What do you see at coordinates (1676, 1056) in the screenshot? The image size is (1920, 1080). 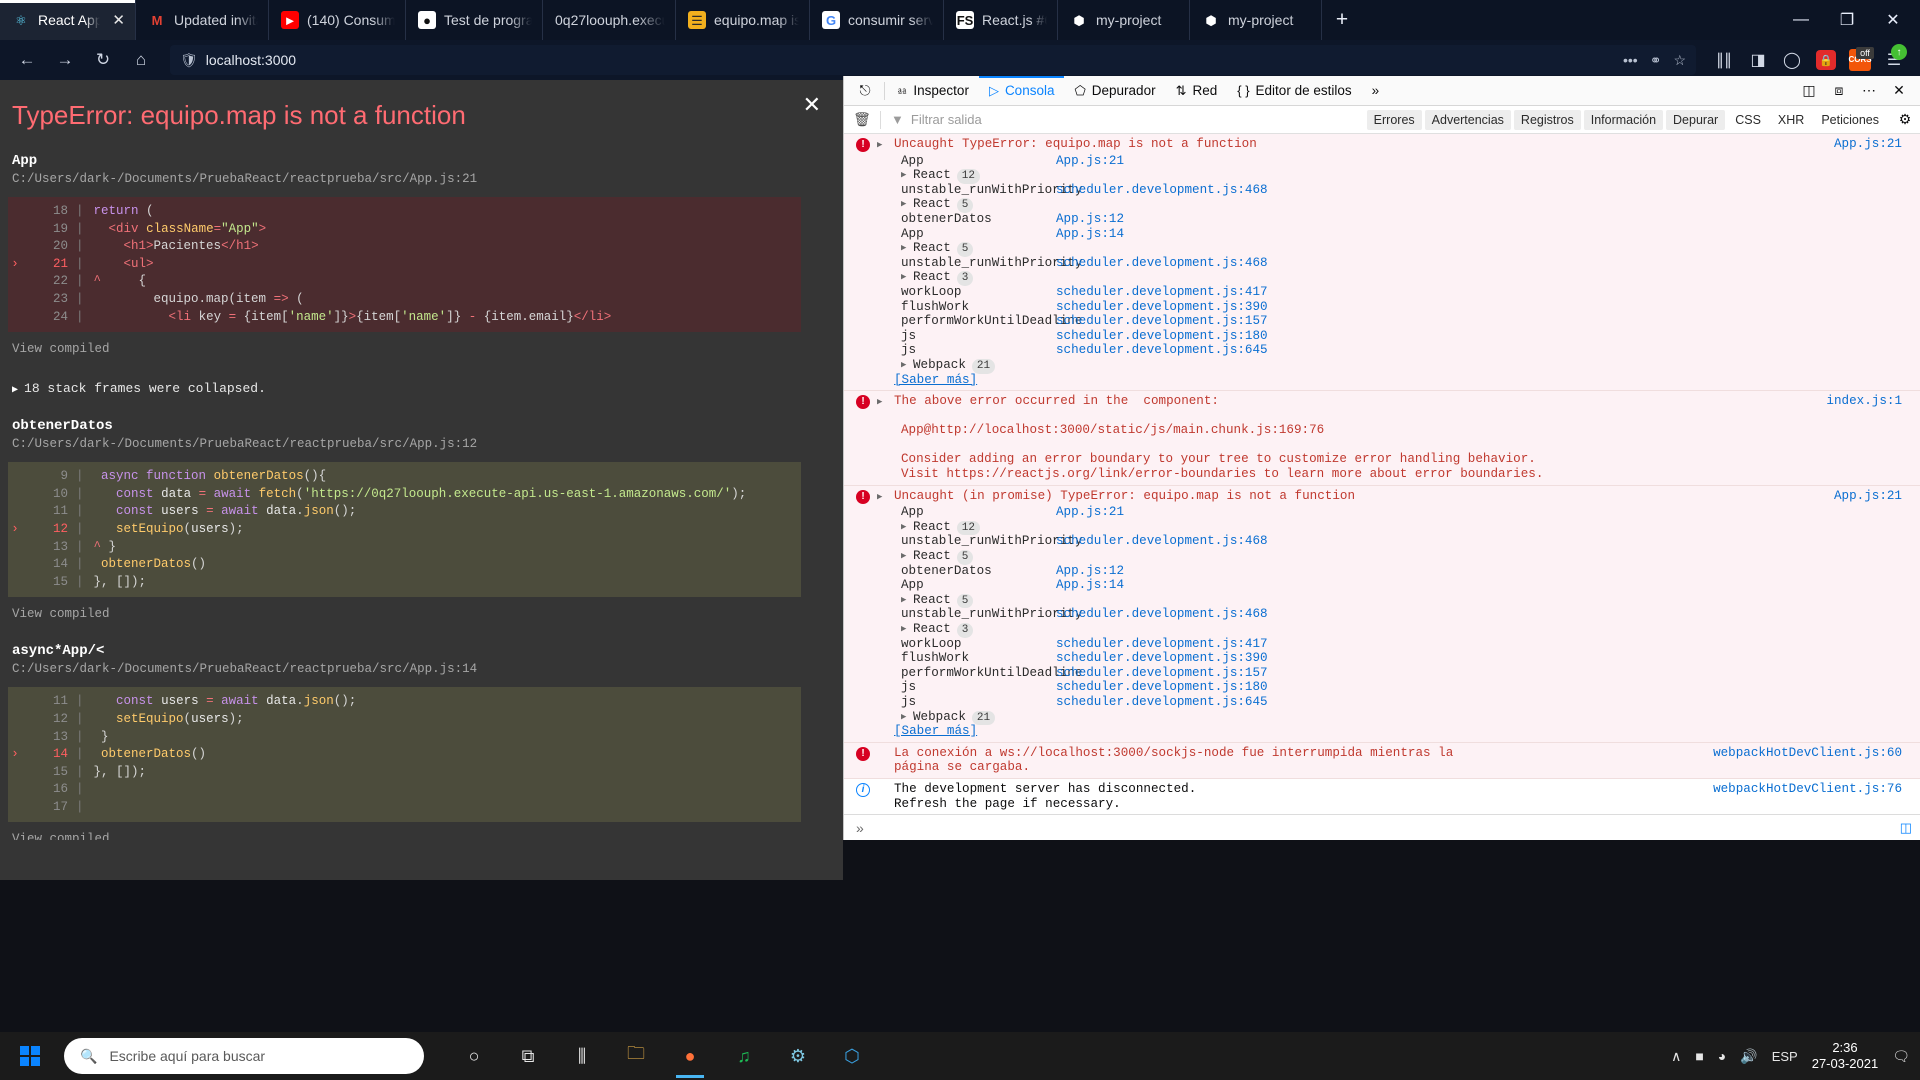 I see `tray-chevron-icon: ∧` at bounding box center [1676, 1056].